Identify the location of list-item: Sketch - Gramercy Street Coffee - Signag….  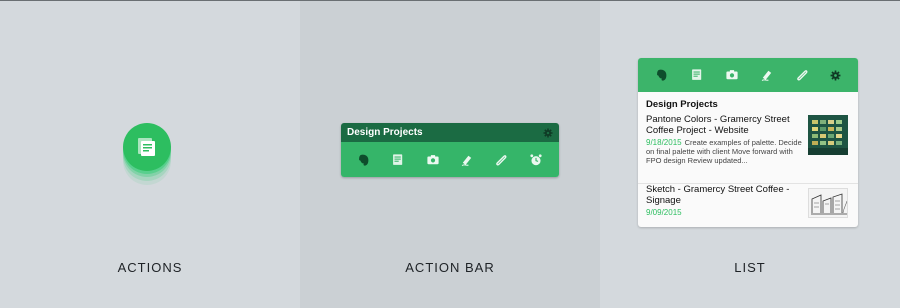
(748, 204).